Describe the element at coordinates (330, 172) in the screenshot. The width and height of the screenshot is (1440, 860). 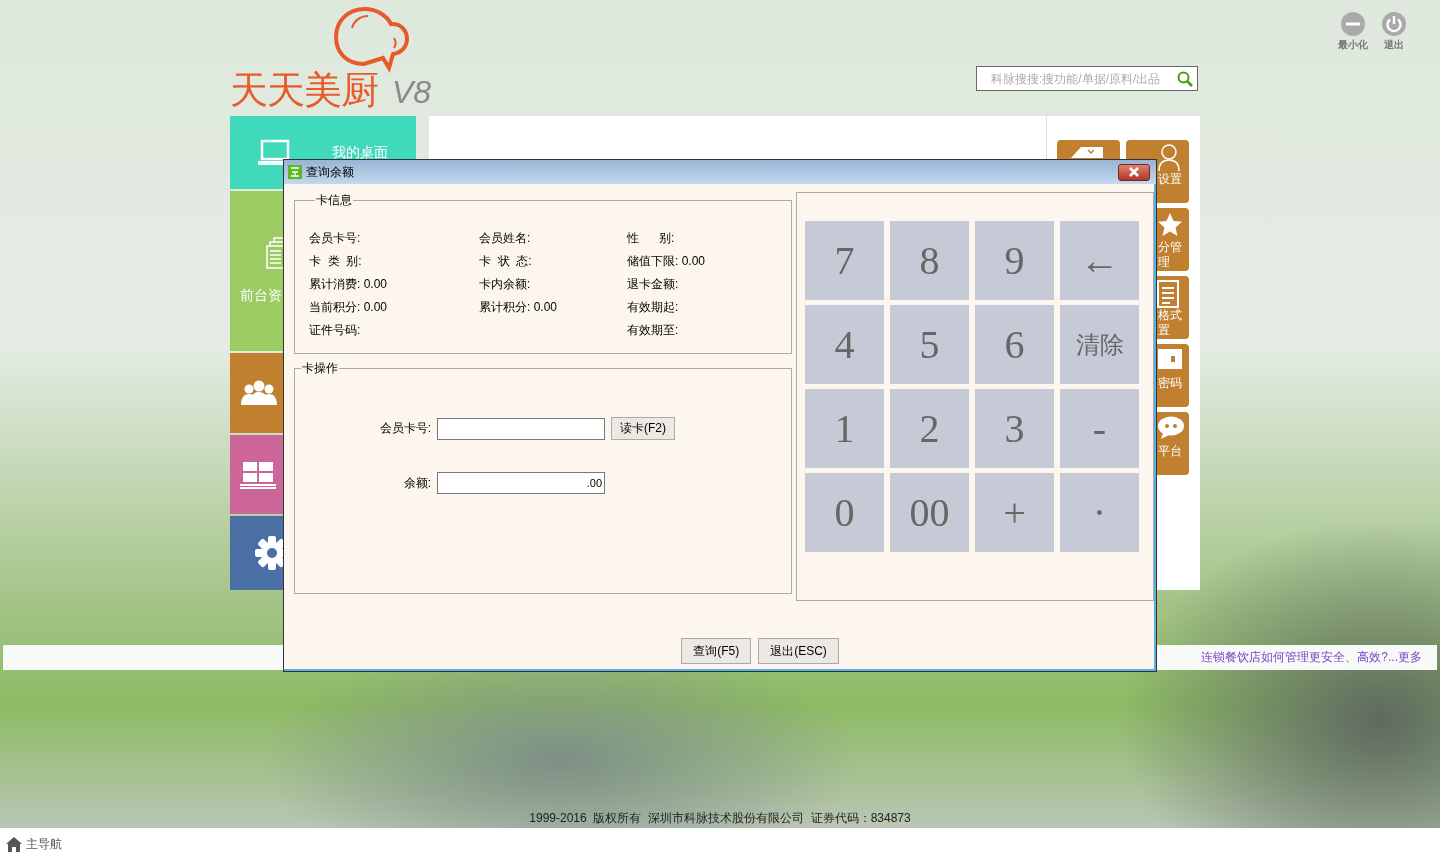
I see `dialog-title: 查询余额` at that location.